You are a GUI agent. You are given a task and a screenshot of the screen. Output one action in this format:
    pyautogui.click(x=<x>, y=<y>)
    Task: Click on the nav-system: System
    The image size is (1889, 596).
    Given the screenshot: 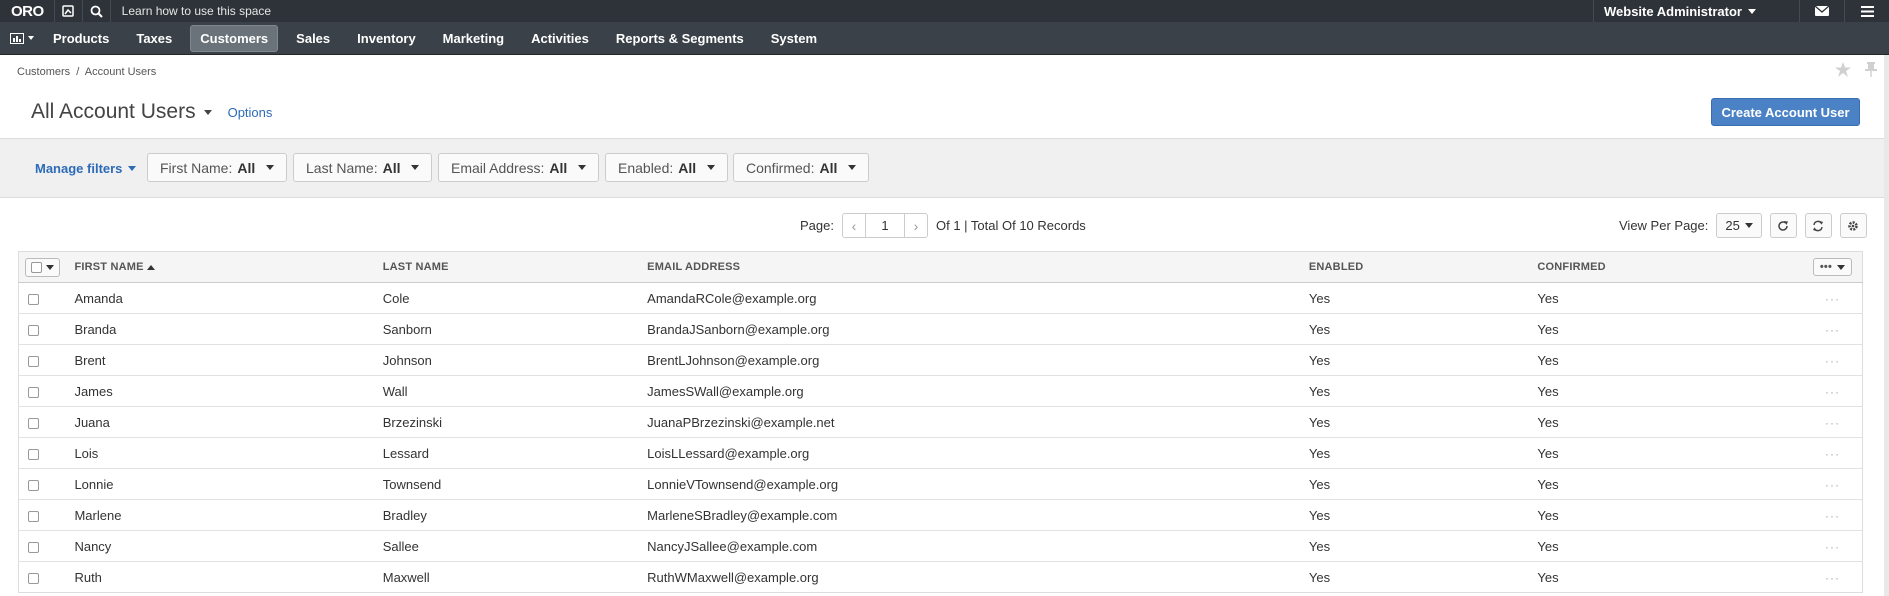 What is the action you would take?
    pyautogui.click(x=794, y=38)
    